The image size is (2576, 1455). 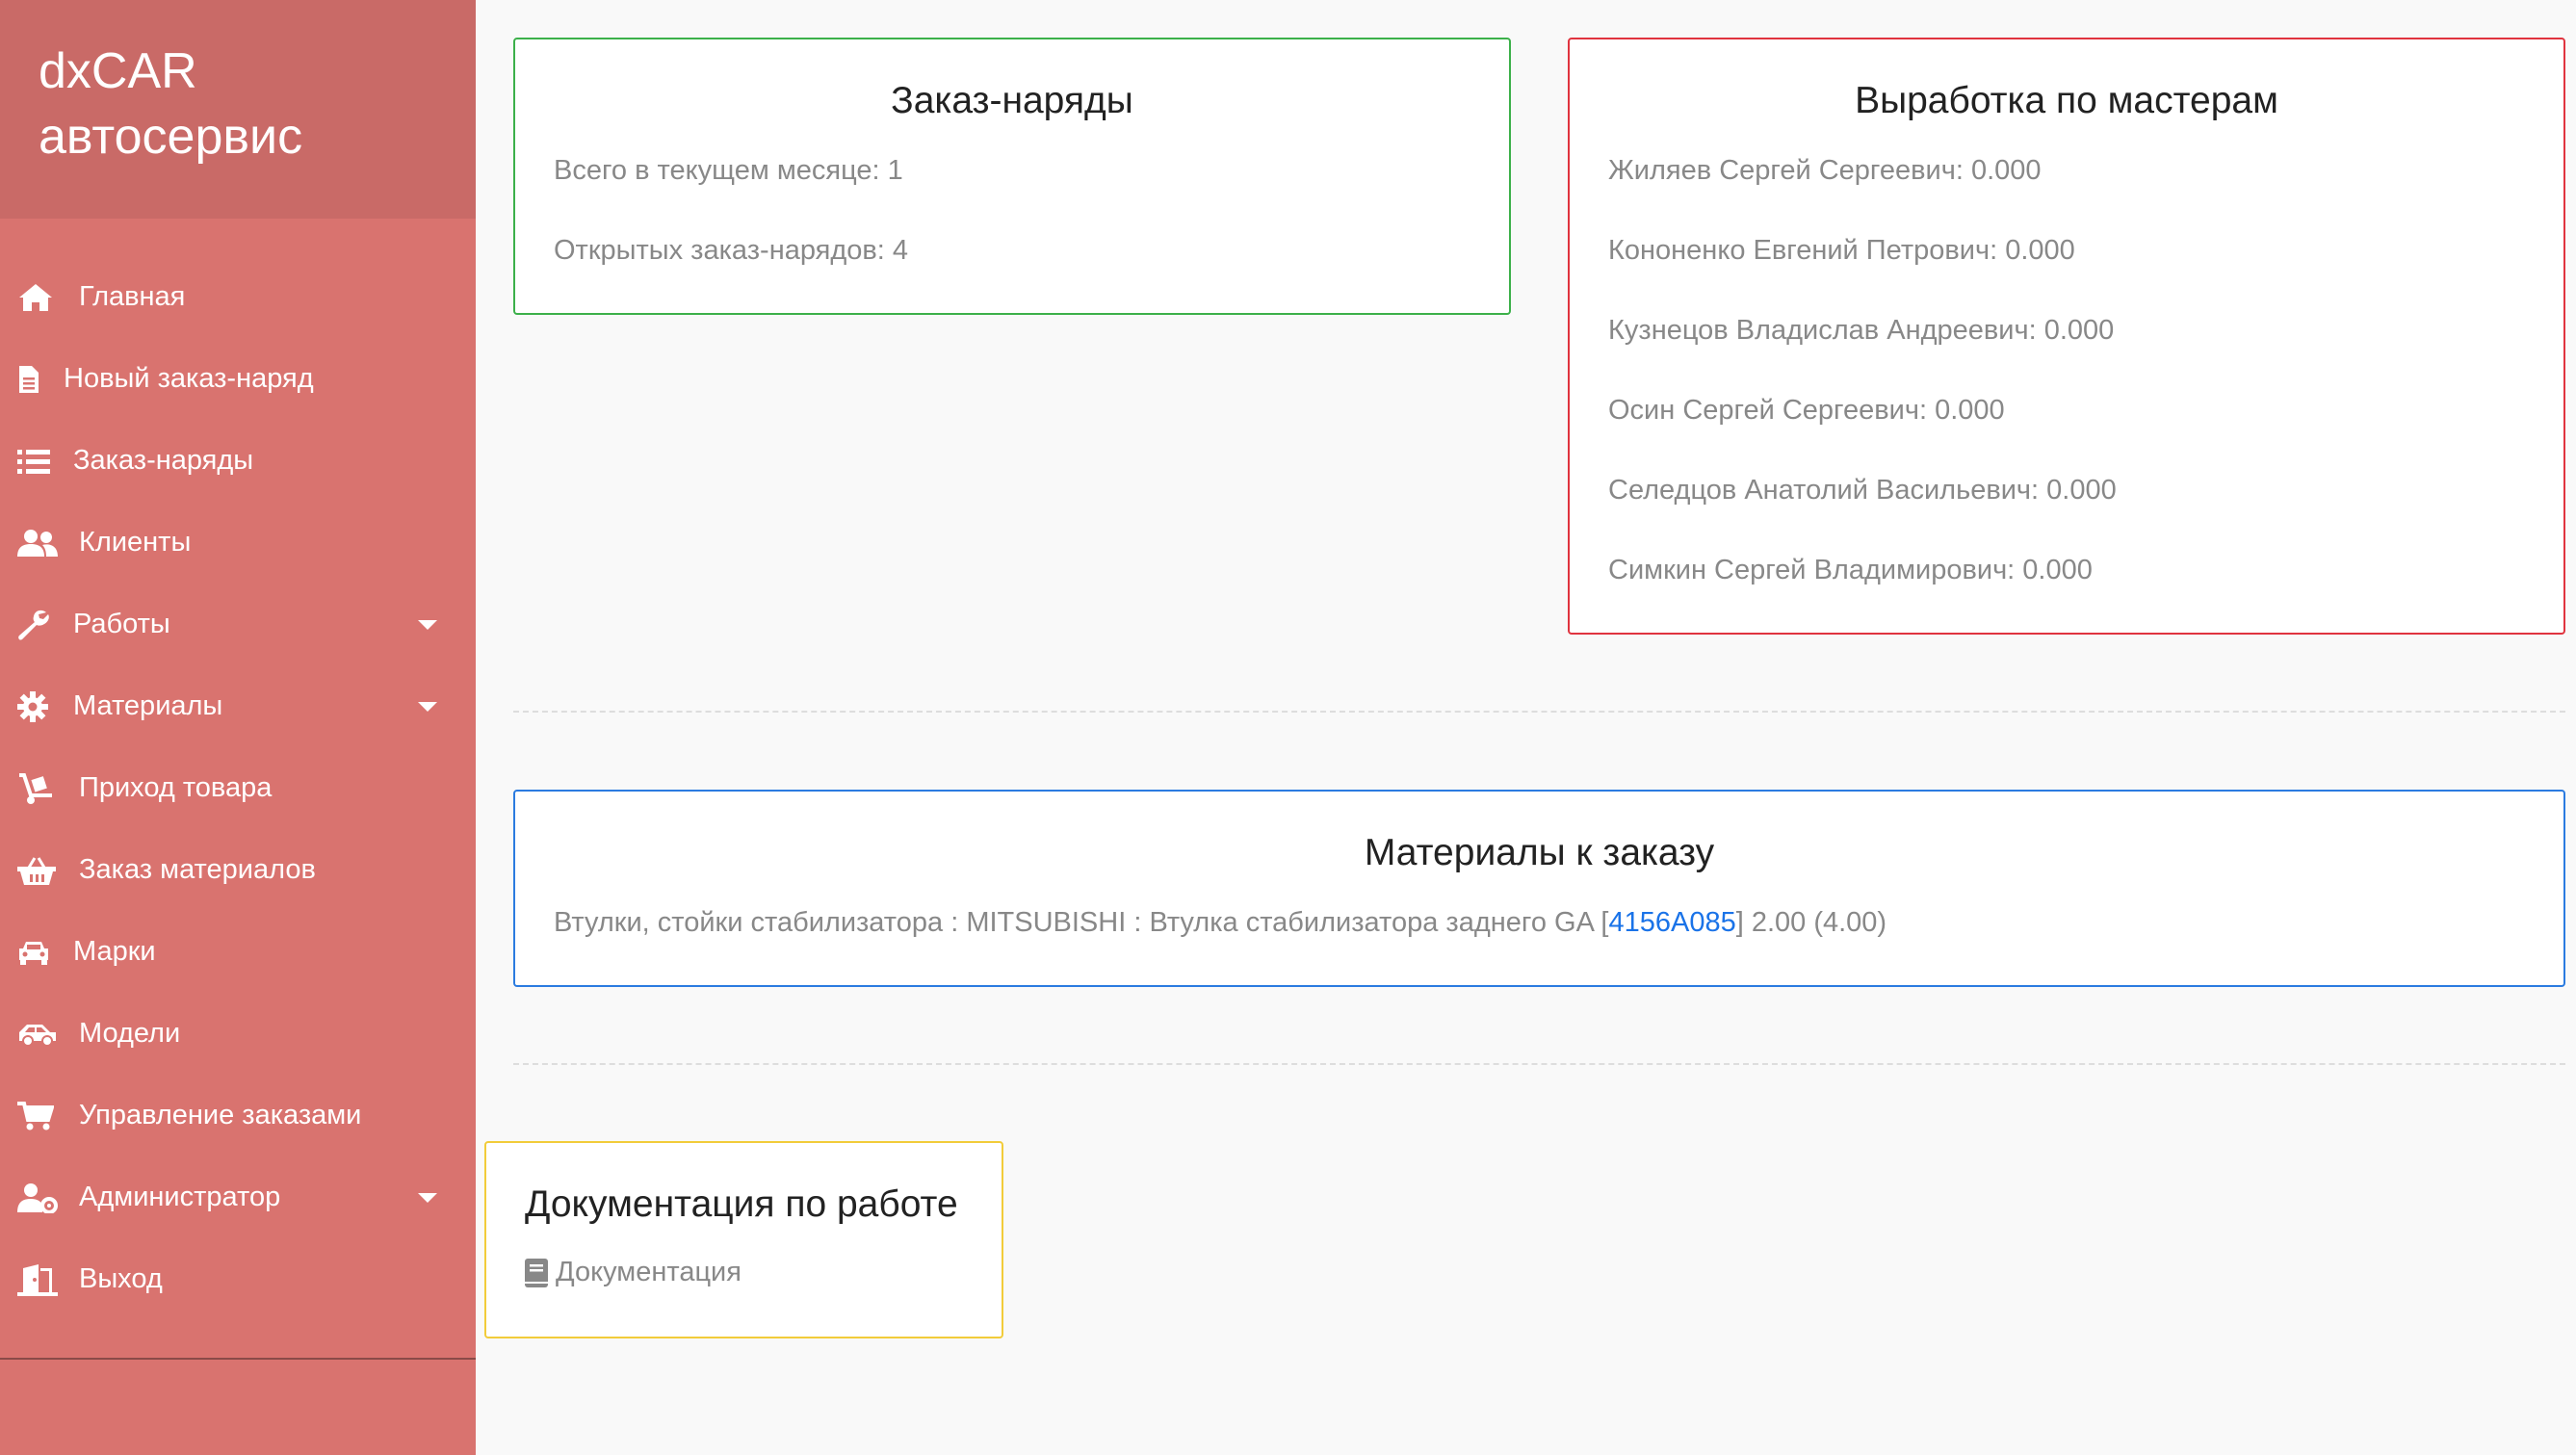 What do you see at coordinates (1539, 853) in the screenshot?
I see `materials-card-title: Материалы к заказу` at bounding box center [1539, 853].